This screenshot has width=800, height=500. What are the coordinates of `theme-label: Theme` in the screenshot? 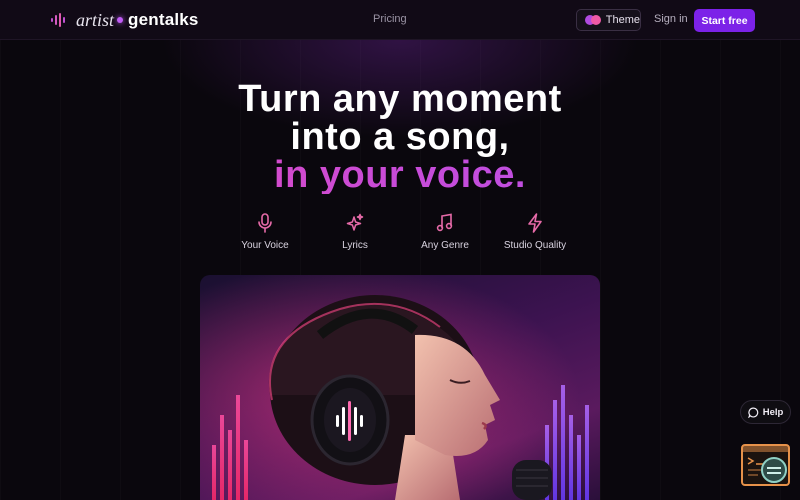 It's located at (622, 20).